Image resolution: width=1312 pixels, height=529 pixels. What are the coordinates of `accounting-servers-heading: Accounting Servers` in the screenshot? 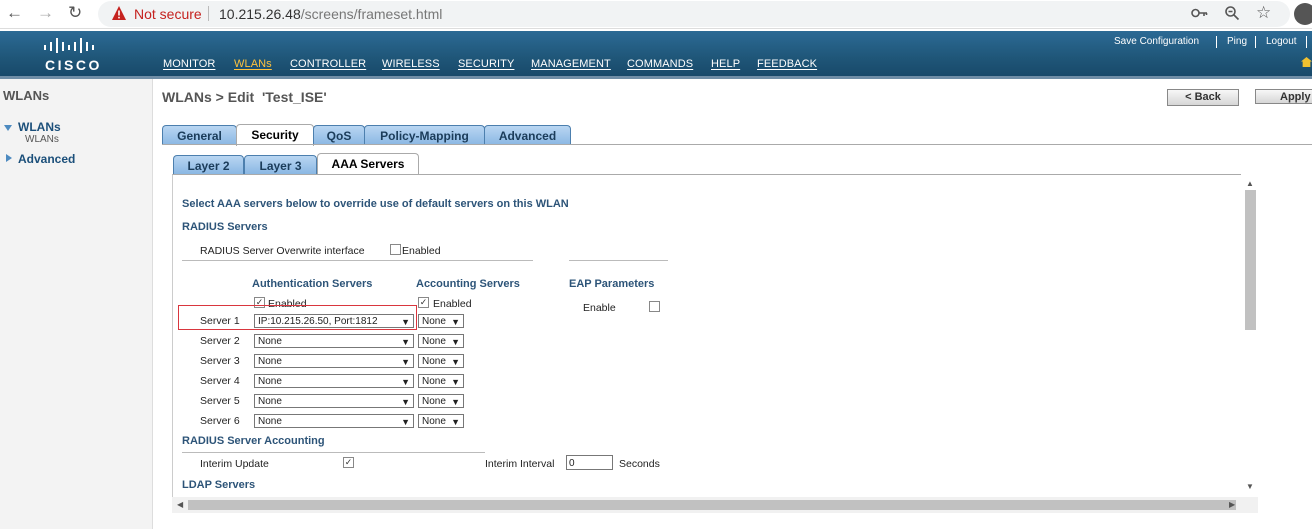 It's located at (468, 284).